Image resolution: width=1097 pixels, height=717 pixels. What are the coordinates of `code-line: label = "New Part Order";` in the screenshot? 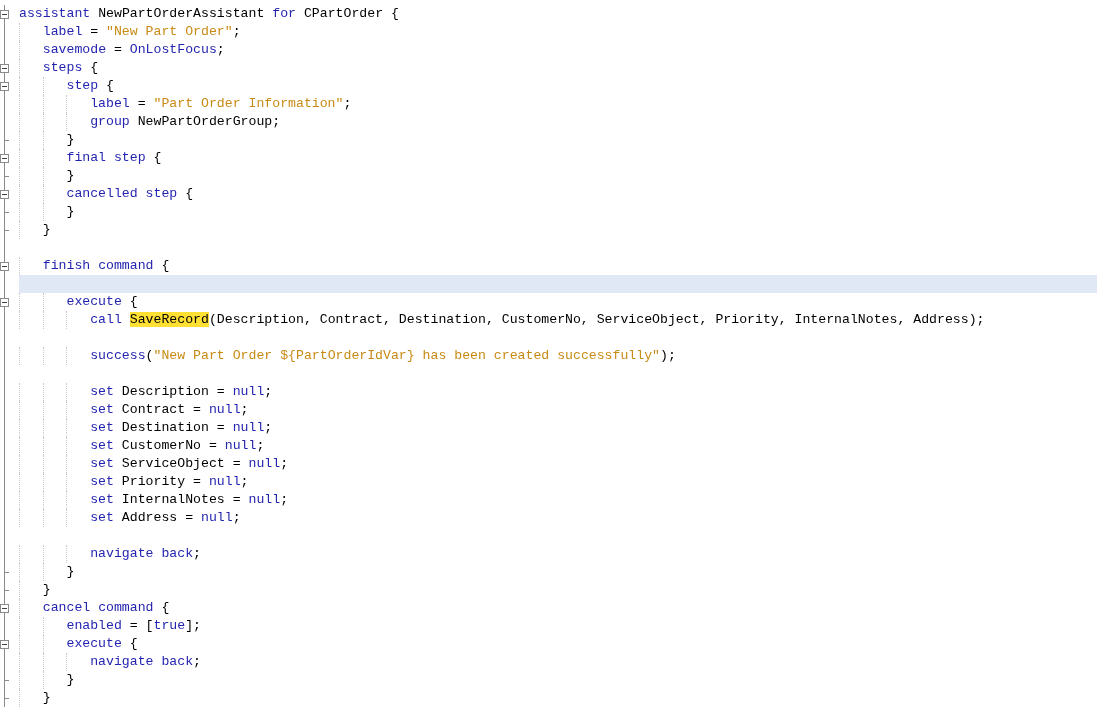 It's located at (141, 32).